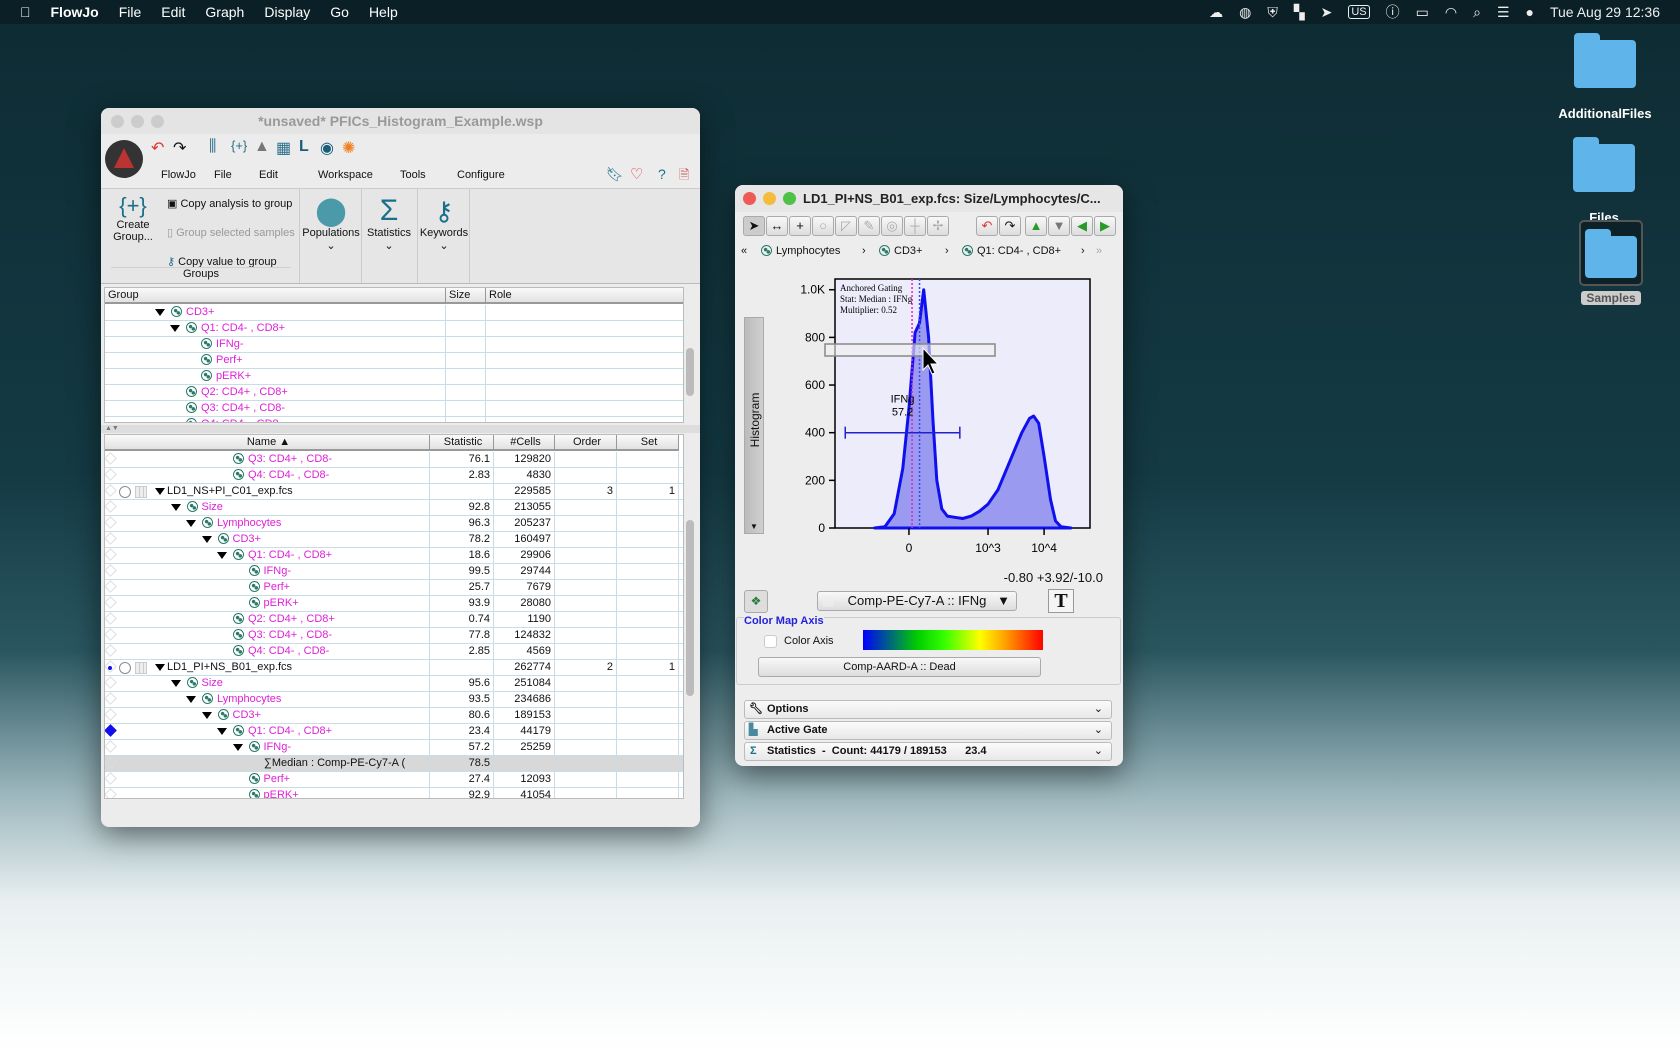 The height and width of the screenshot is (1050, 1680). What do you see at coordinates (756, 601) in the screenshot?
I see `layers-icon: ❖` at bounding box center [756, 601].